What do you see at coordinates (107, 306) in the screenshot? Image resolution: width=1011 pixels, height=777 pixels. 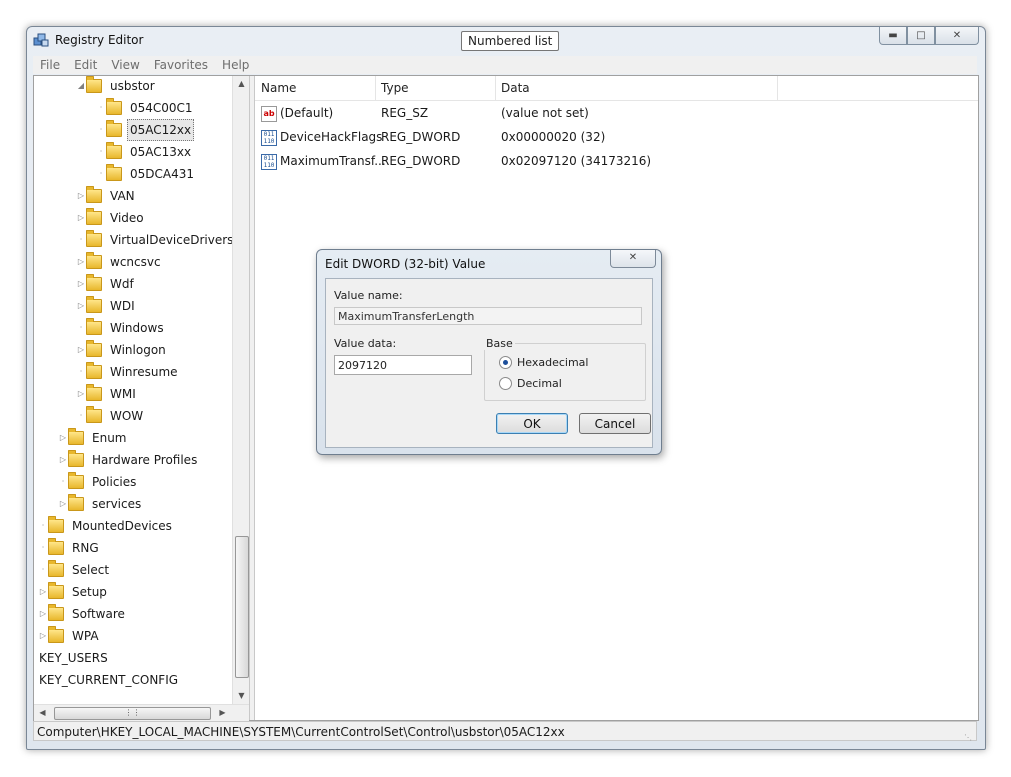 I see `tree-item: ▷ WDI` at bounding box center [107, 306].